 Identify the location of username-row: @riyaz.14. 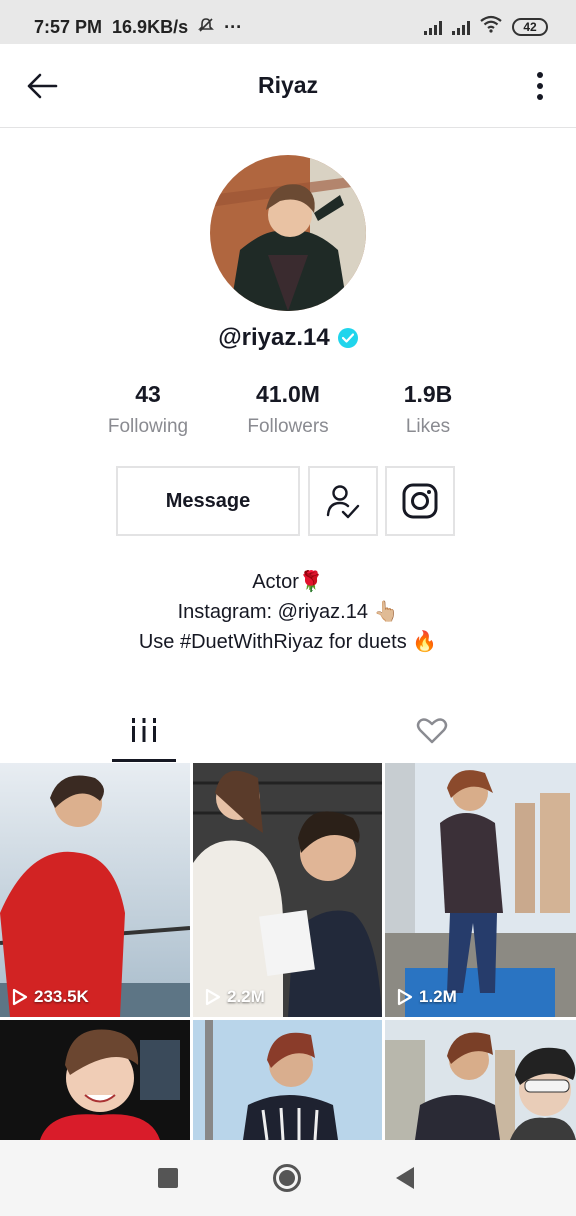
(288, 338).